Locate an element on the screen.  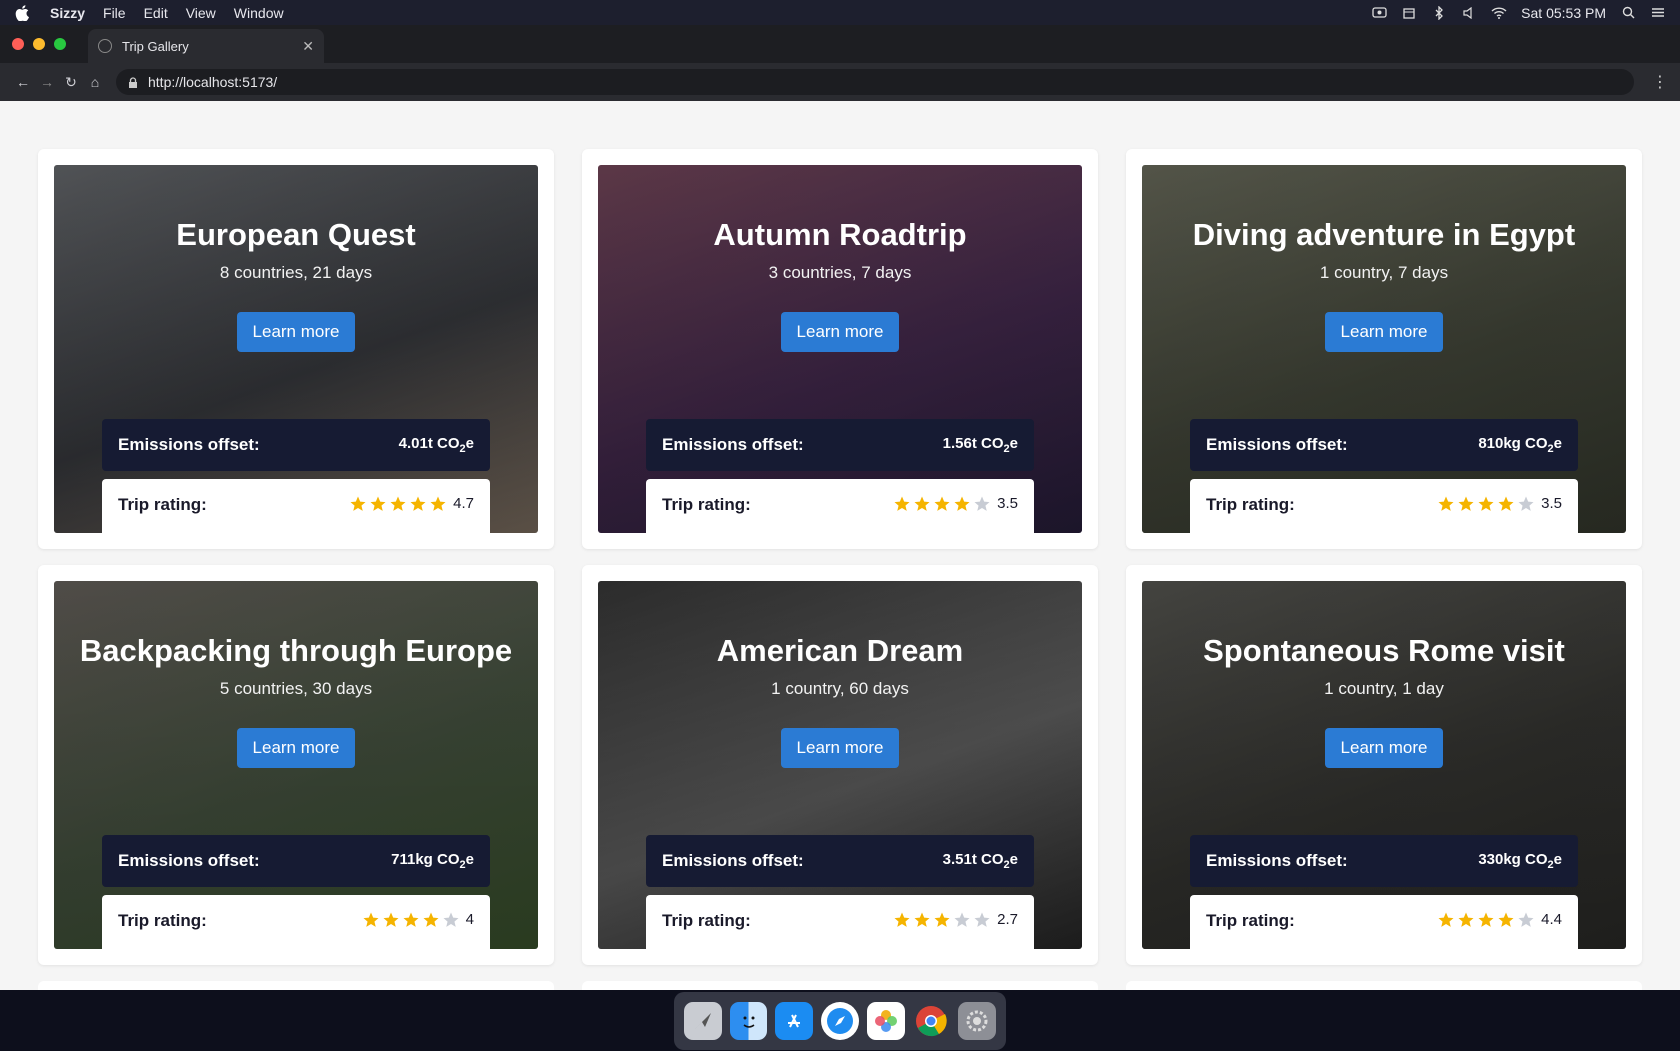
window-controls is located at coordinates (33, 50).